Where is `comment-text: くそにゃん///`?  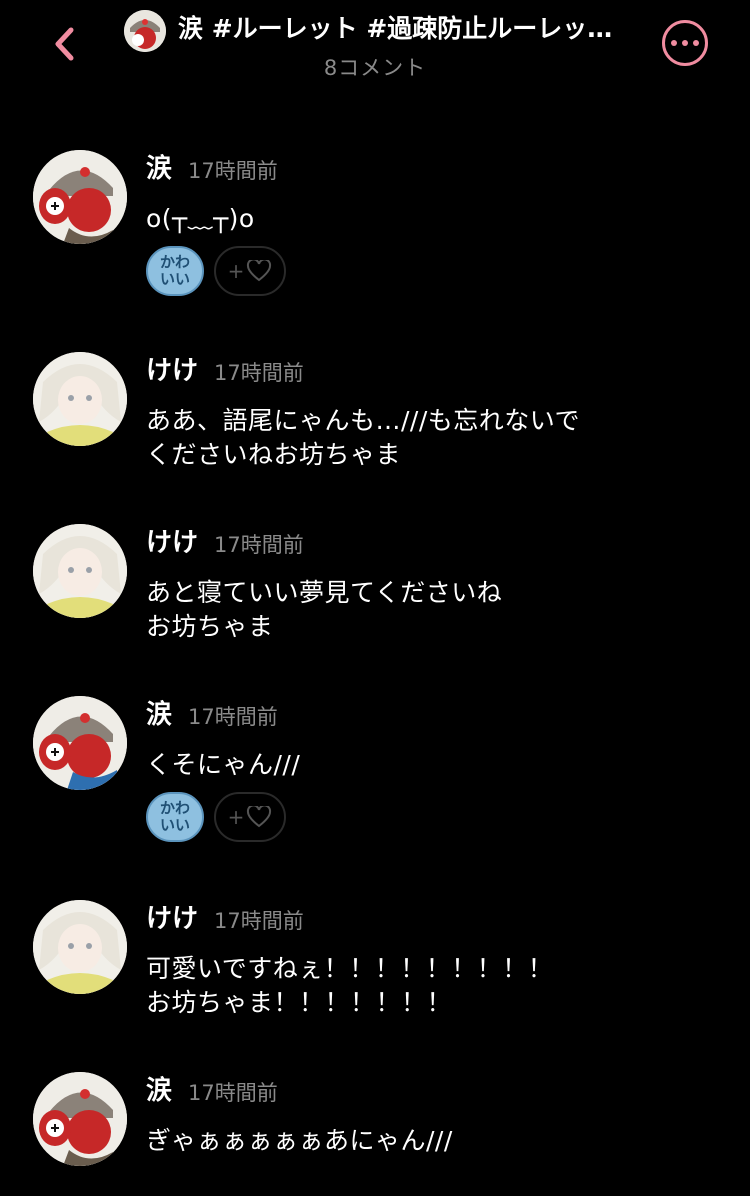 comment-text: くそにゃん/// is located at coordinates (223, 764).